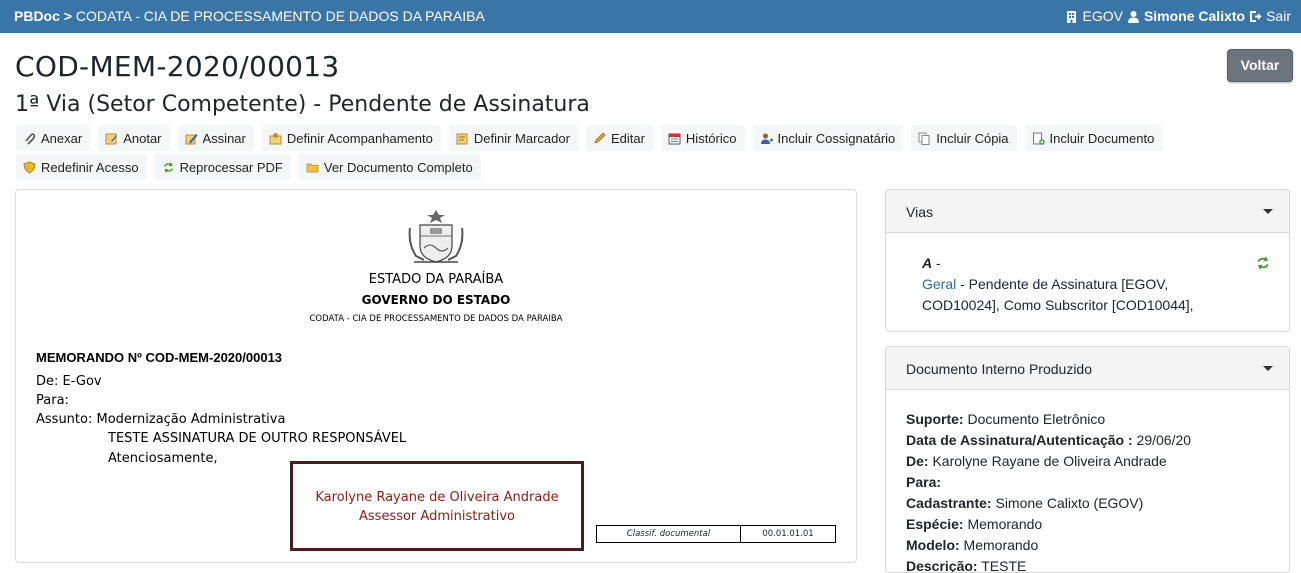 Image resolution: width=1301 pixels, height=573 pixels. I want to click on prop-cadastrante: Cadastrante: Simone Calixto (EGOV), so click(1048, 503).